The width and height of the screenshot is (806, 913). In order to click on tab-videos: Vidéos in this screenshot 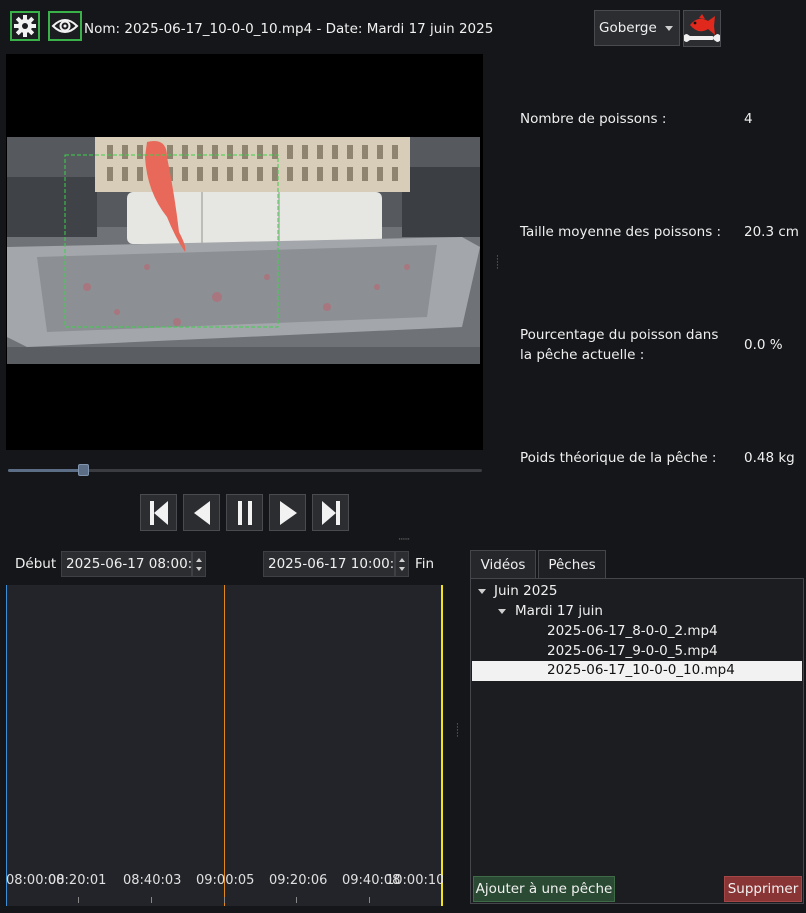, I will do `click(503, 564)`.